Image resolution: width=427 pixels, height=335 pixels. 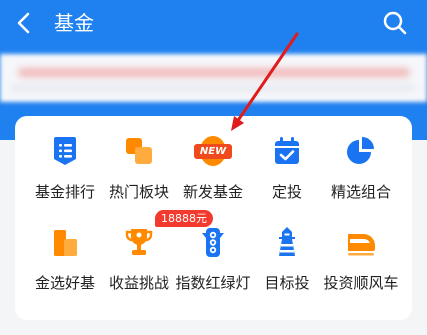 I want to click on train-icon, so click(x=361, y=242).